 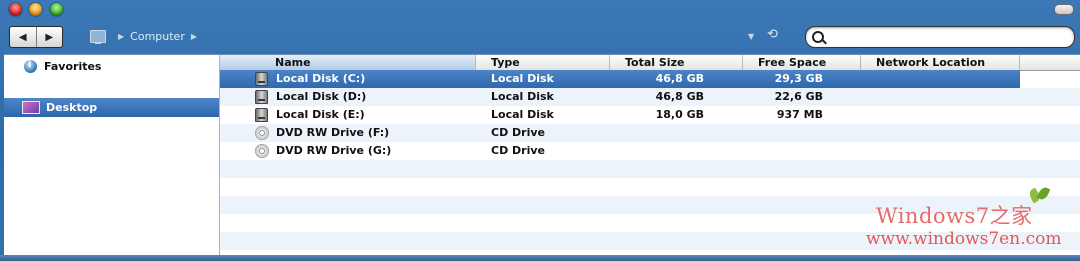 I want to click on table-row: DVD RW Drive (F:) CD Drive, so click(x=620, y=133).